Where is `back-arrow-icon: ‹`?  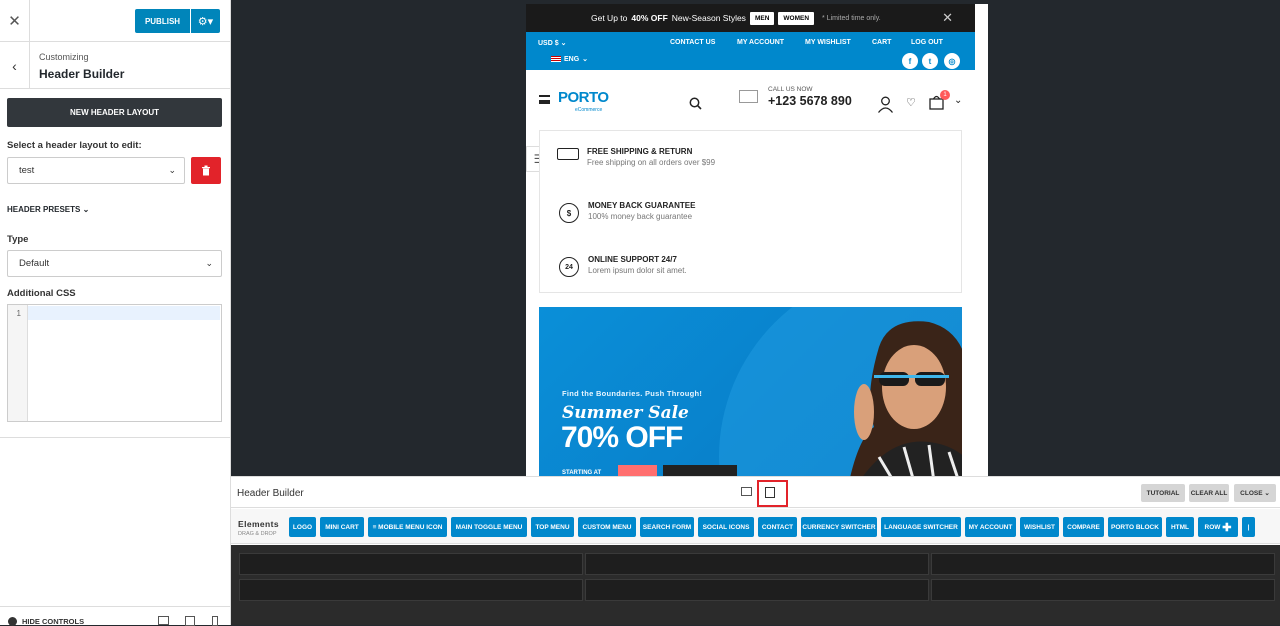 back-arrow-icon: ‹ is located at coordinates (15, 65).